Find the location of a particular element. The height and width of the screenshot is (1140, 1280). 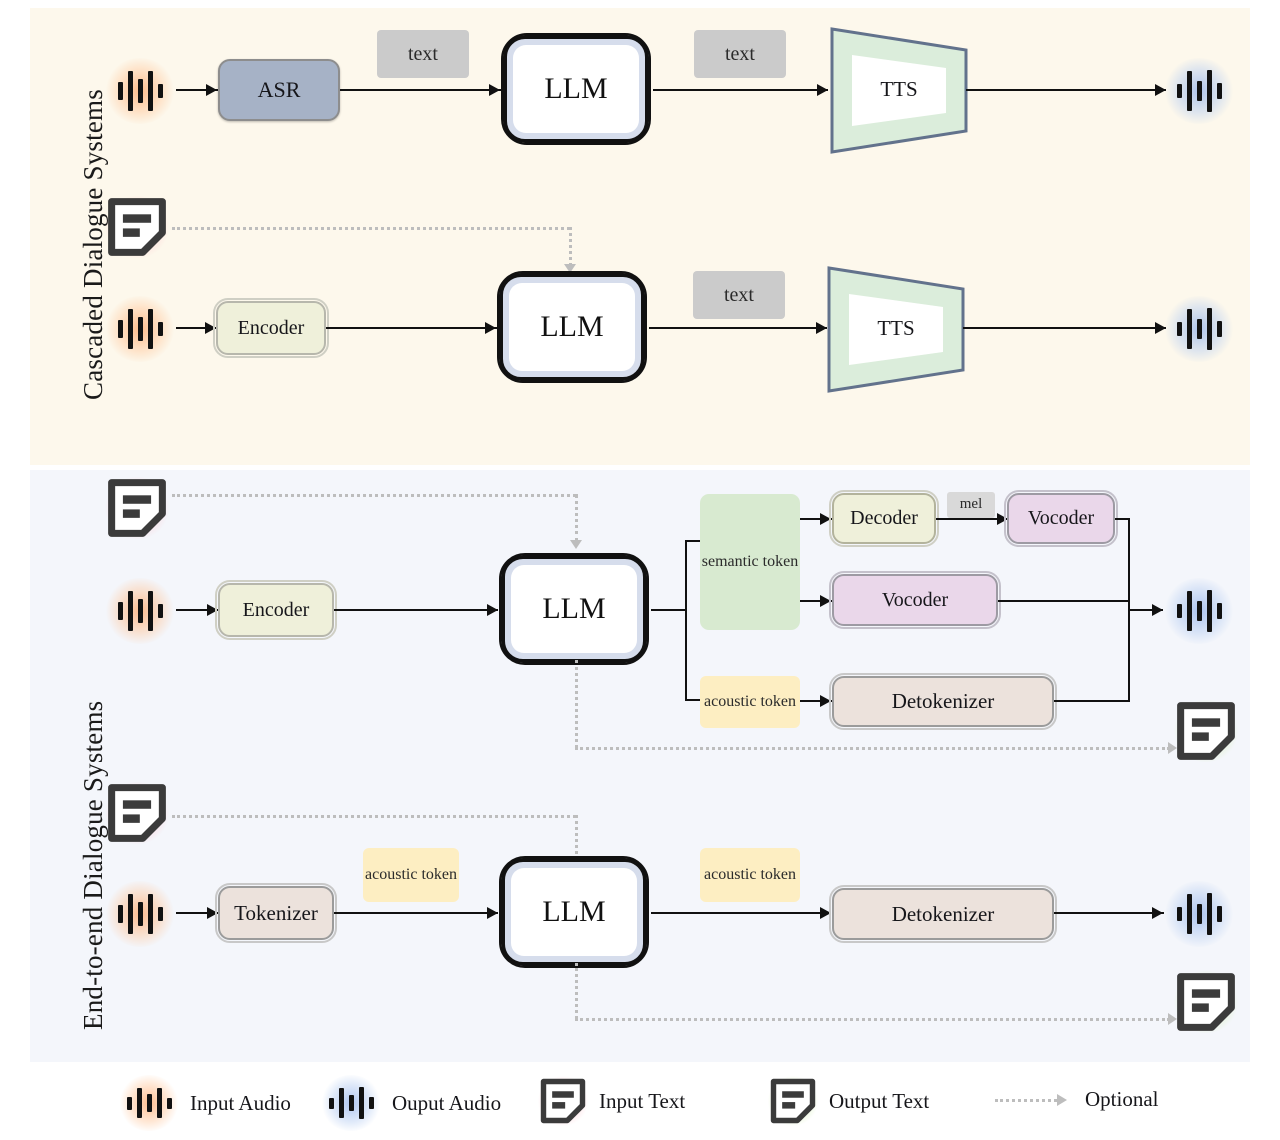

chip-text-asr-output: text is located at coordinates (423, 54).